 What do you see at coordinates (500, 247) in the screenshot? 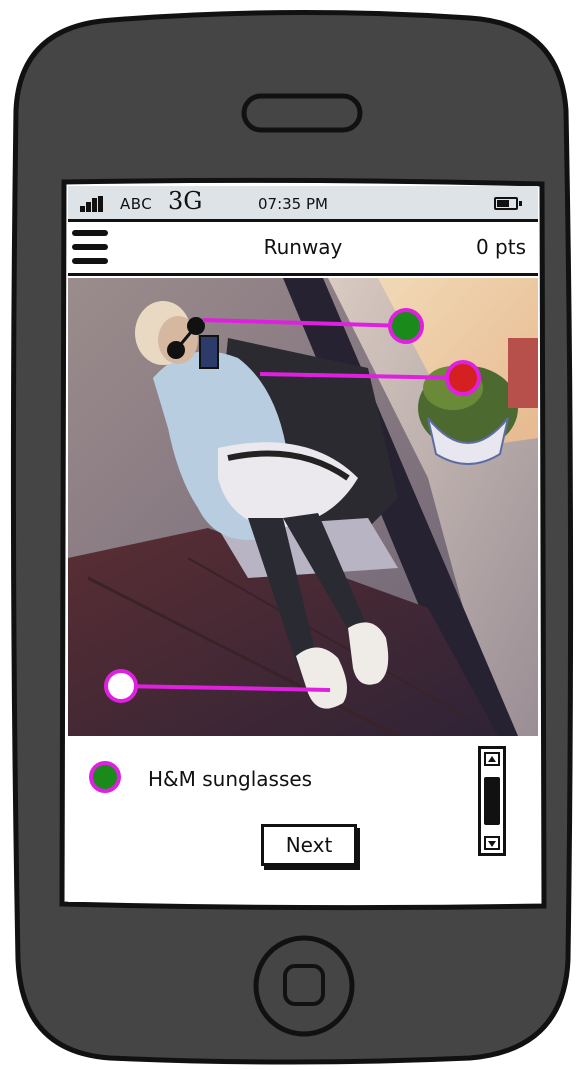
I see `points-counter: 0 pts` at bounding box center [500, 247].